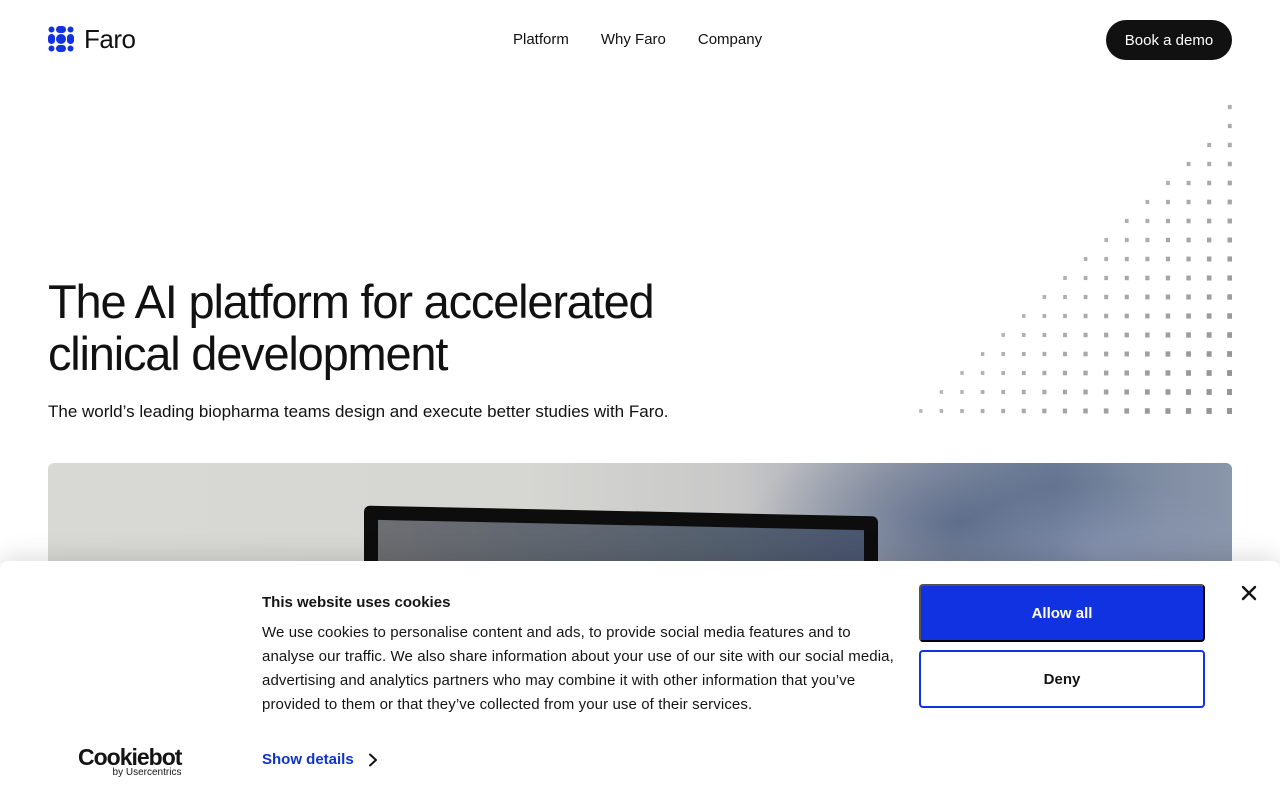 The width and height of the screenshot is (1280, 800). I want to click on dot-pattern-graphic, so click(1075, 259).